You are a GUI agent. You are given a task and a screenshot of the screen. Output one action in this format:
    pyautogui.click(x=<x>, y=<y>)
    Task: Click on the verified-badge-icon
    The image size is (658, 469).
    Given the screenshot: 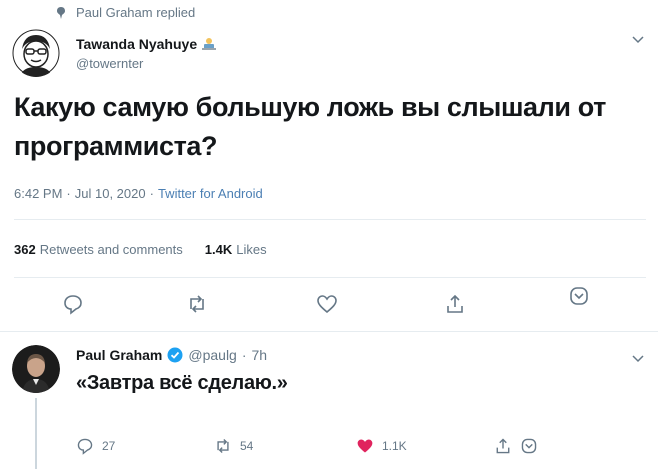 What is the action you would take?
    pyautogui.click(x=175, y=355)
    